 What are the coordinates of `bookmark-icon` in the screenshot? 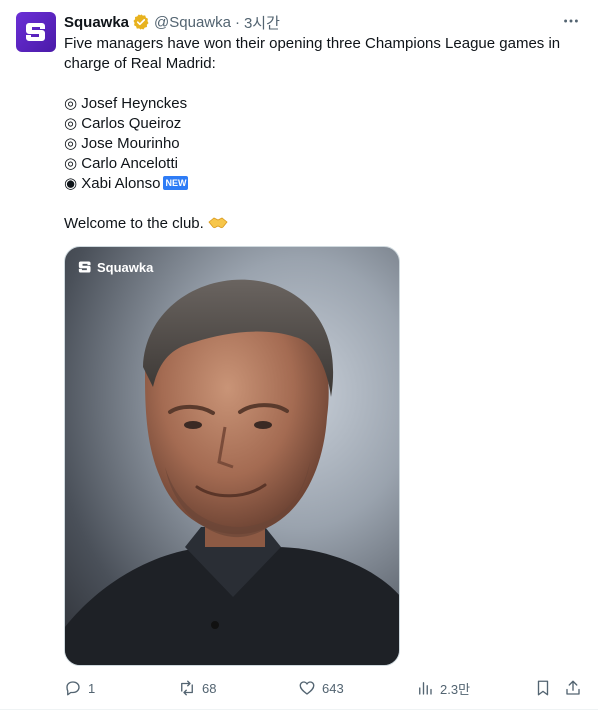 It's located at (543, 688).